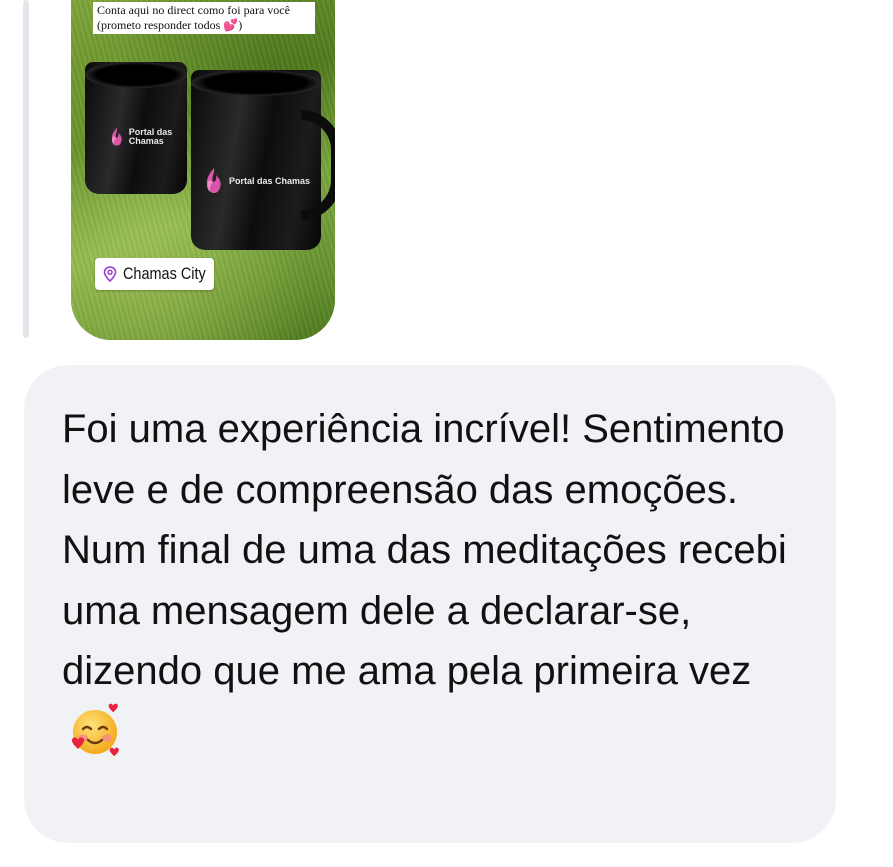 The width and height of the screenshot is (893, 867). I want to click on mug-handle, so click(318, 165).